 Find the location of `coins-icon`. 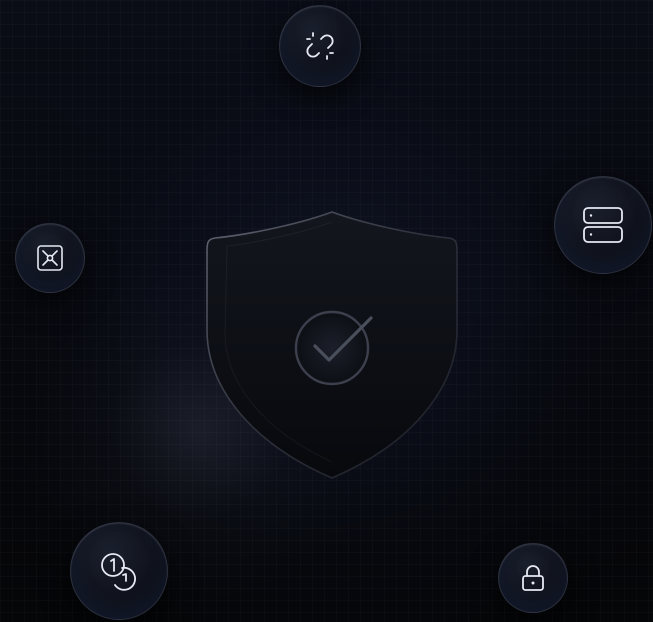

coins-icon is located at coordinates (118, 572).